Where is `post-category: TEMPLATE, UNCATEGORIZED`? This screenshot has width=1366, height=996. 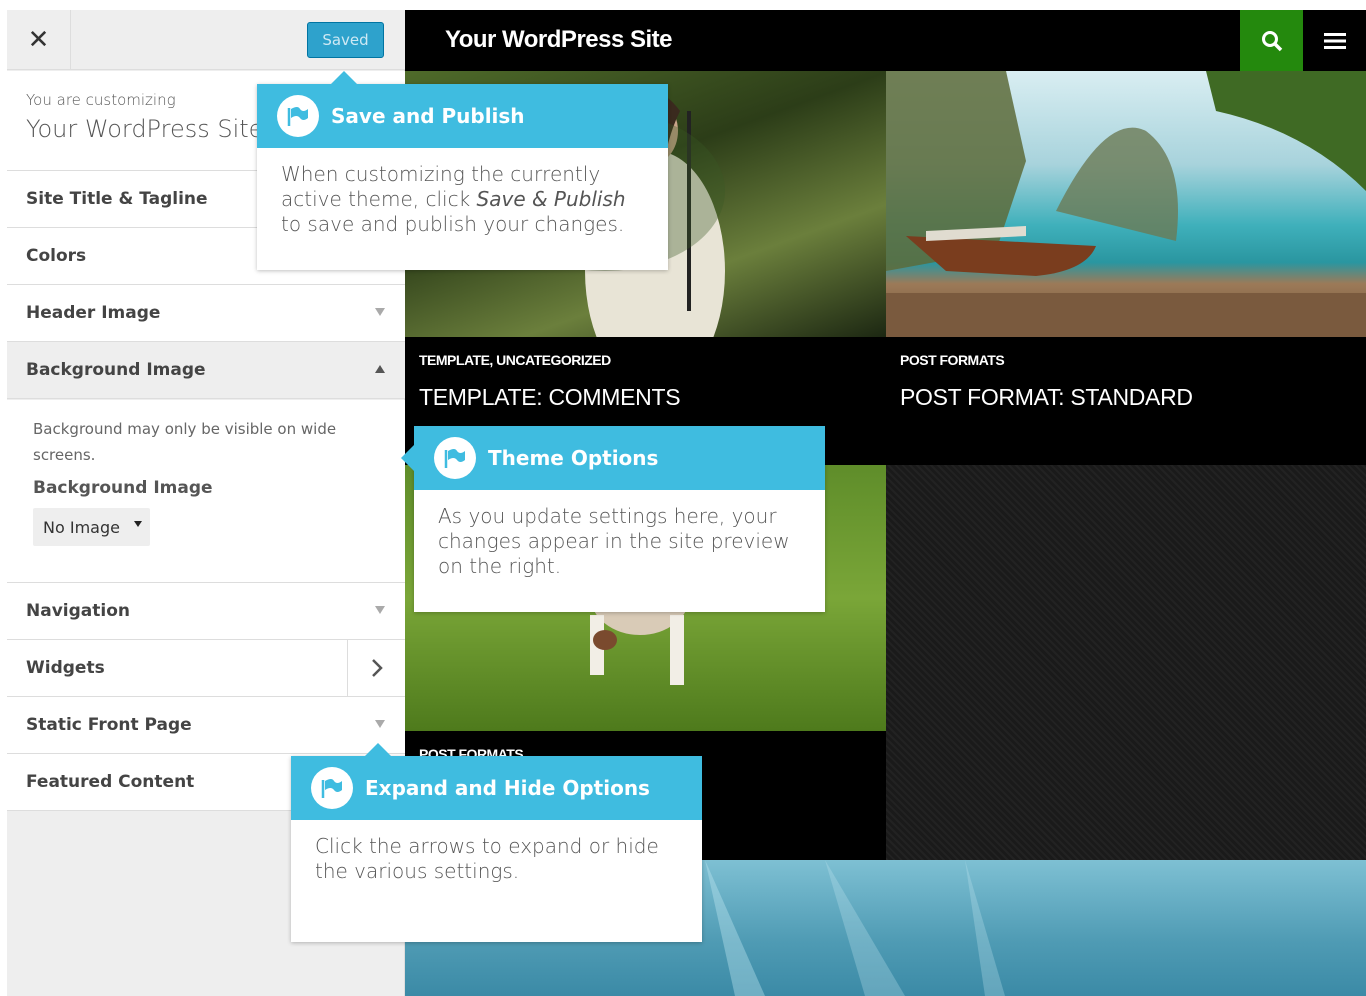 post-category: TEMPLATE, UNCATEGORIZED is located at coordinates (549, 360).